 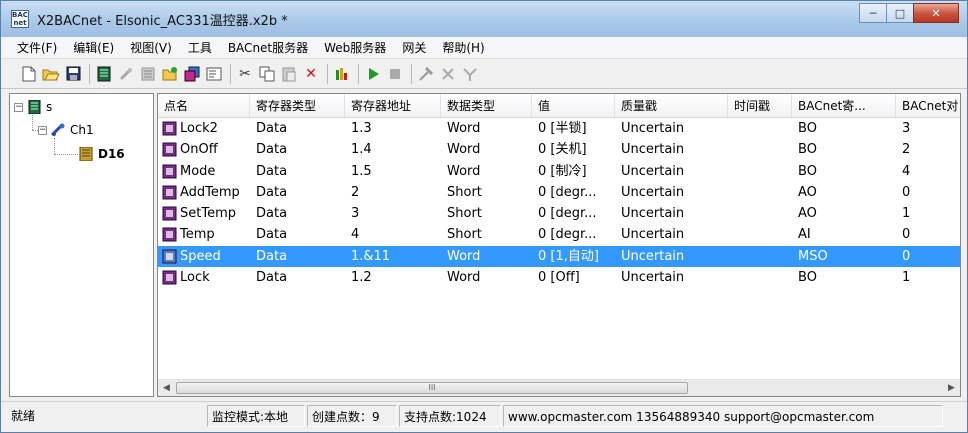 I want to click on minimize-button: ─, so click(x=873, y=13).